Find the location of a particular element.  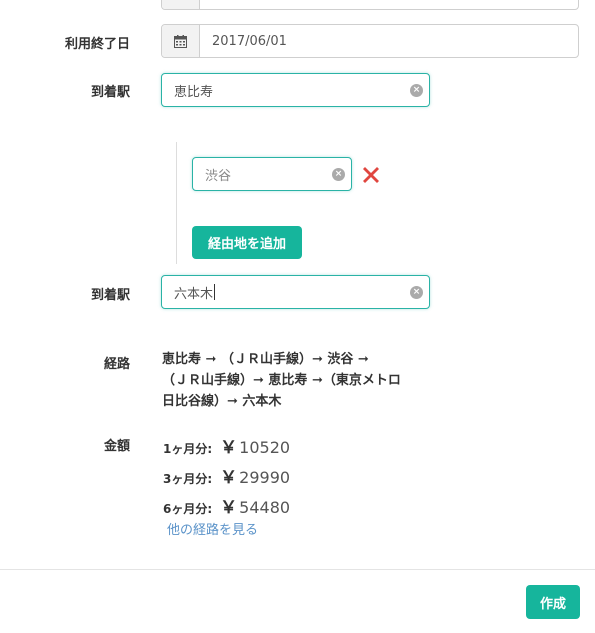

end-date-field: 2017/06/01 is located at coordinates (370, 41).